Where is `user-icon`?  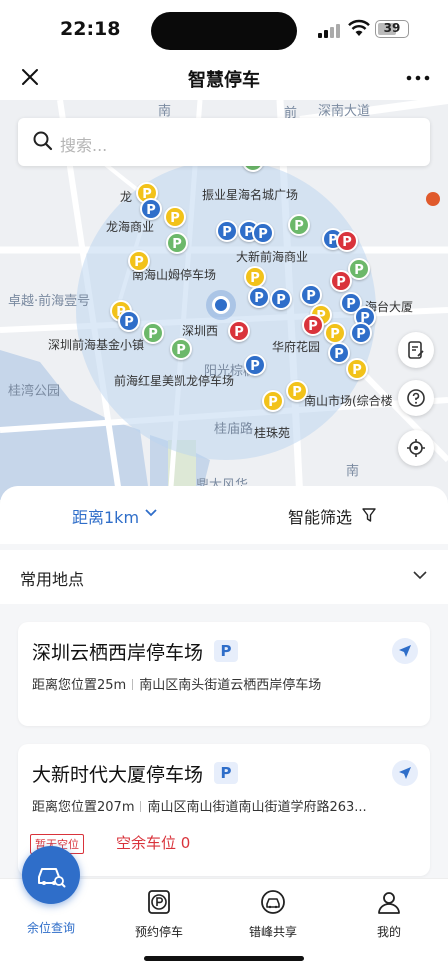 user-icon is located at coordinates (389, 903).